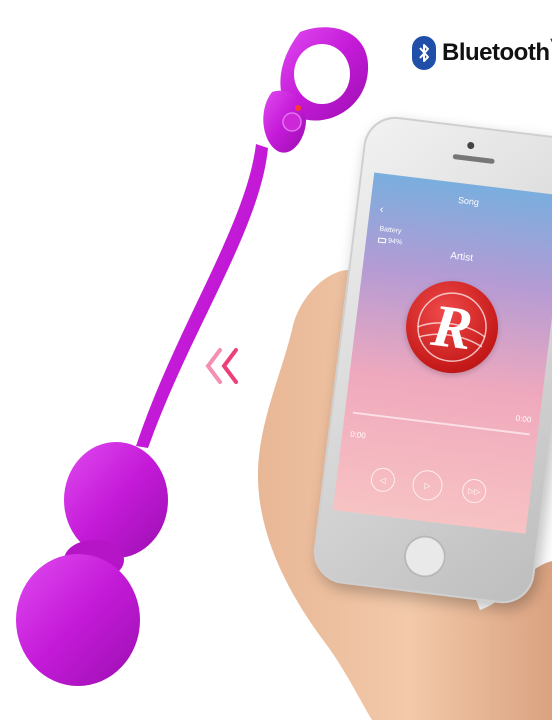 Image resolution: width=552 pixels, height=720 pixels. What do you see at coordinates (78, 620) in the screenshot?
I see `lower-ball` at bounding box center [78, 620].